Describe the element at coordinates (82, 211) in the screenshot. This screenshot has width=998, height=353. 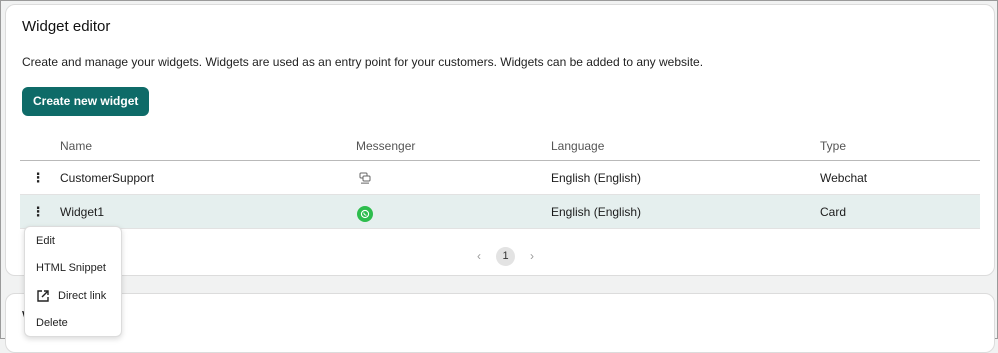
I see `widget-name: Widget1` at that location.